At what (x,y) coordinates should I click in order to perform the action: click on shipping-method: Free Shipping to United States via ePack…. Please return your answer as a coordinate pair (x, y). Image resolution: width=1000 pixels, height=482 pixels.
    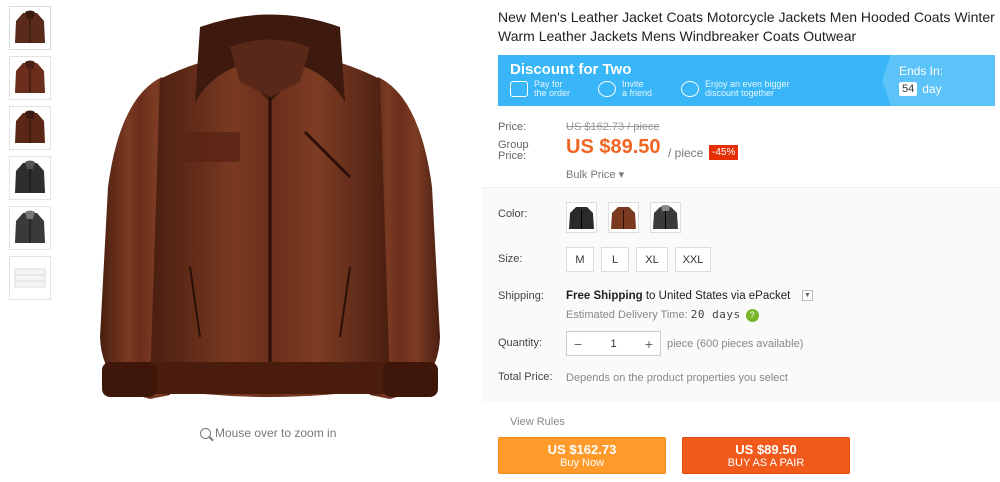
    Looking at the image, I should click on (678, 296).